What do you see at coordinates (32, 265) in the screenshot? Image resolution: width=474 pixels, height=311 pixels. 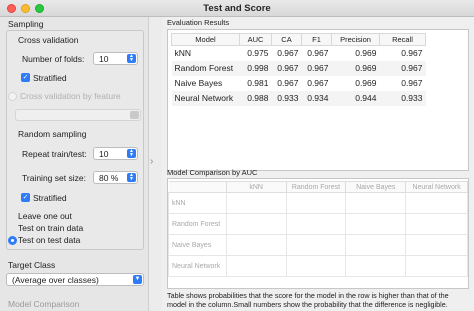 I see `target-class-section-label: Target Class` at bounding box center [32, 265].